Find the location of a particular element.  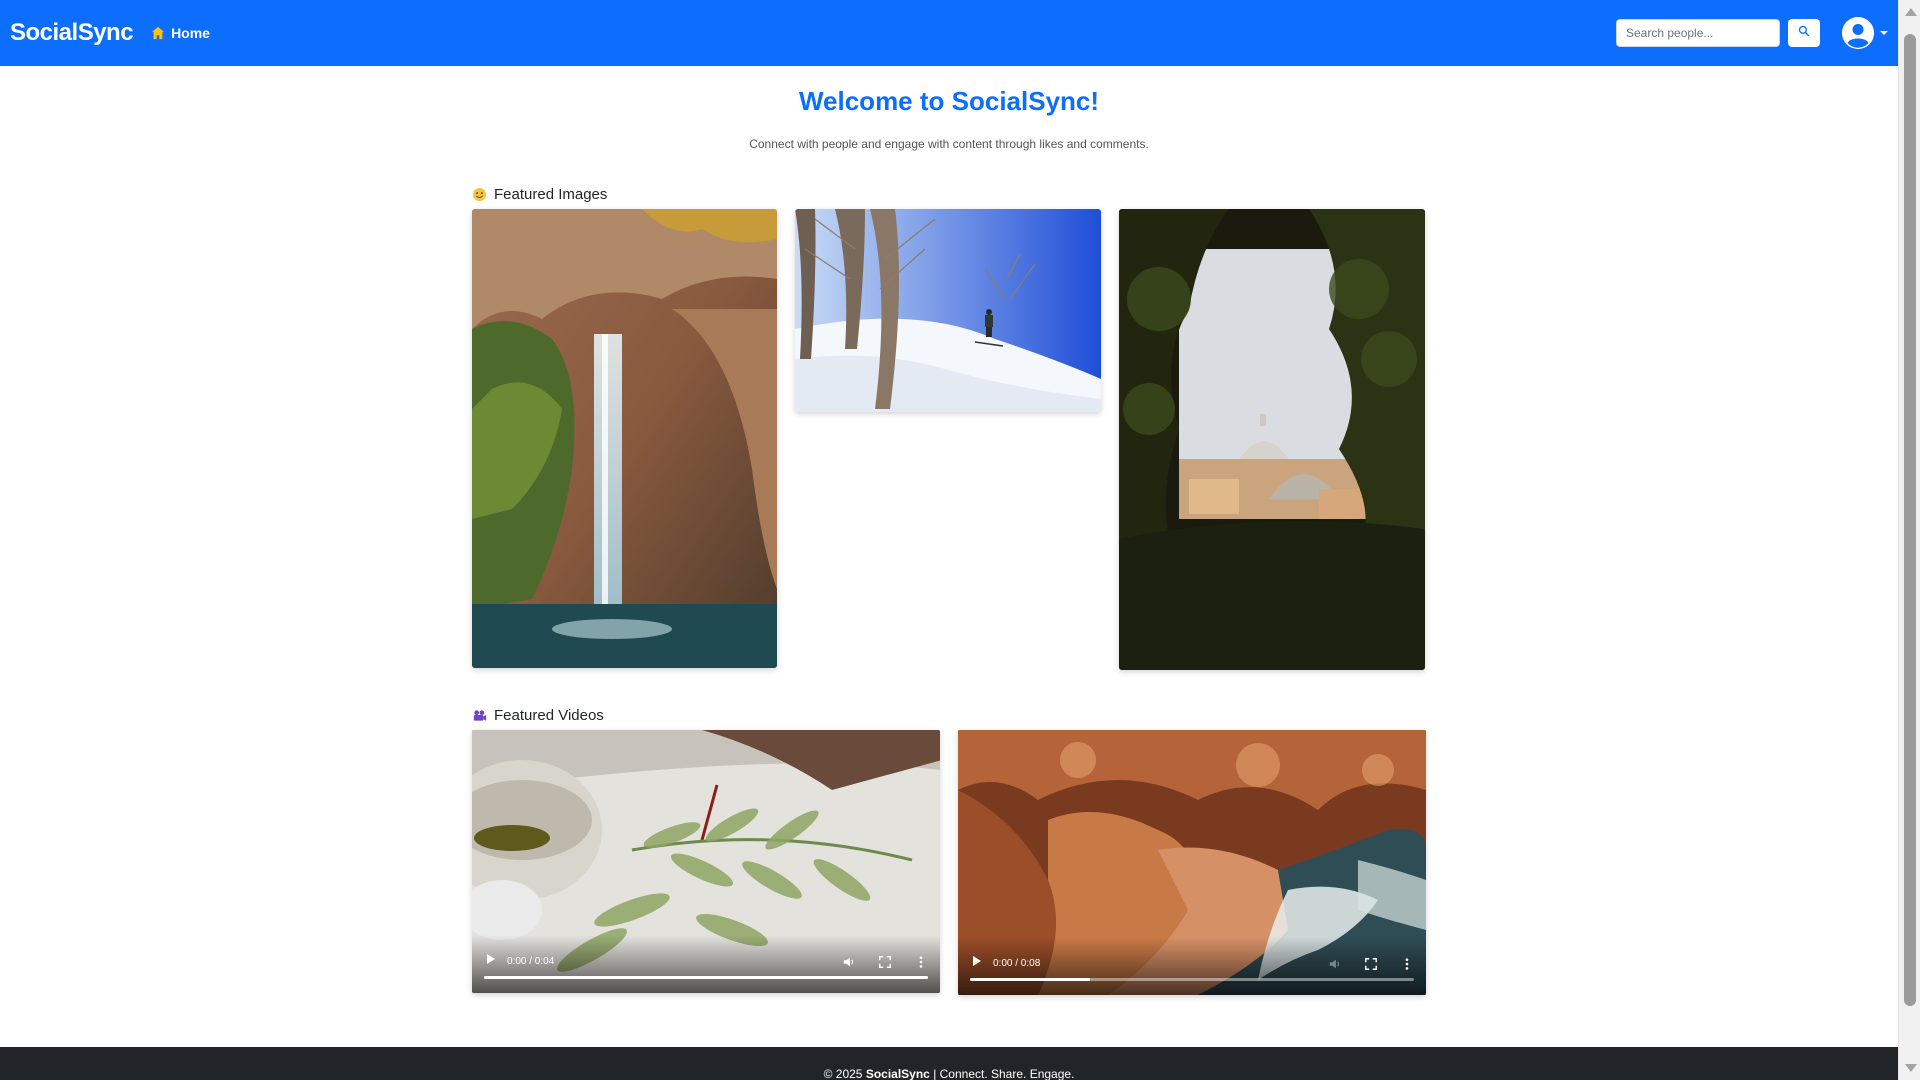

search-input is located at coordinates (1698, 33).